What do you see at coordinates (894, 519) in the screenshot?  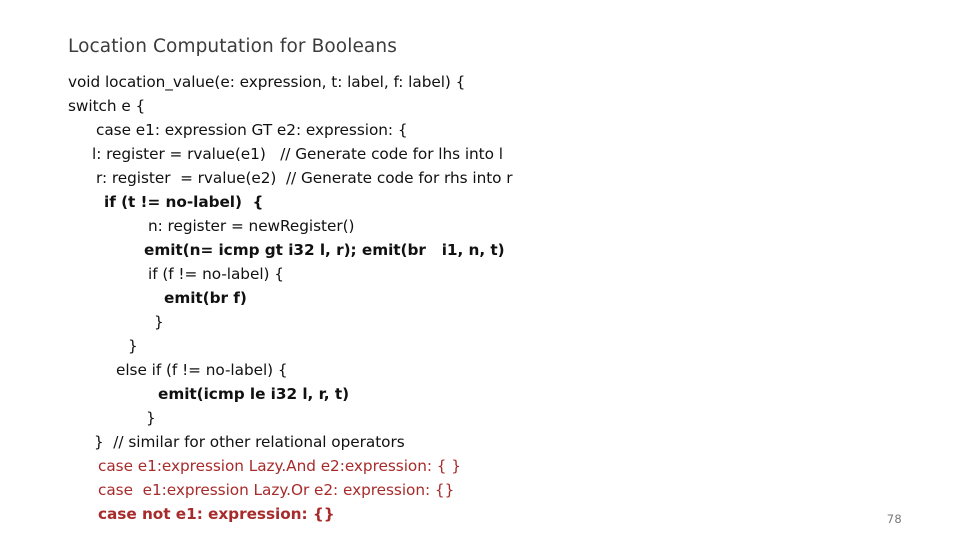 I see `page-number: 78` at bounding box center [894, 519].